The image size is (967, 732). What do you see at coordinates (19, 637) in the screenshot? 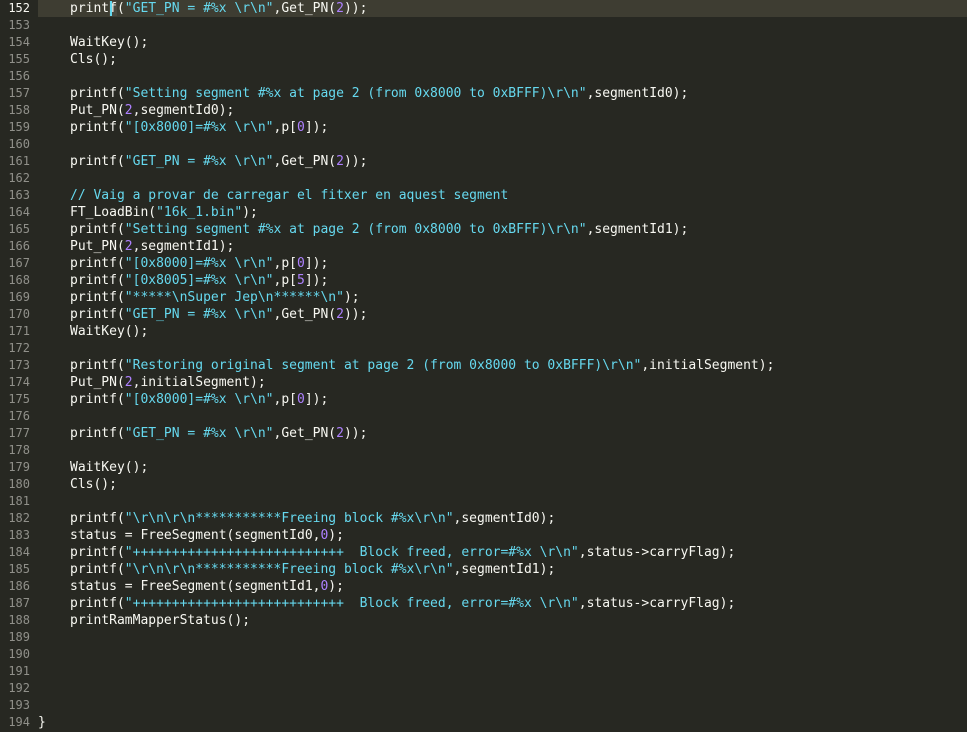
I see `line-number: 189` at bounding box center [19, 637].